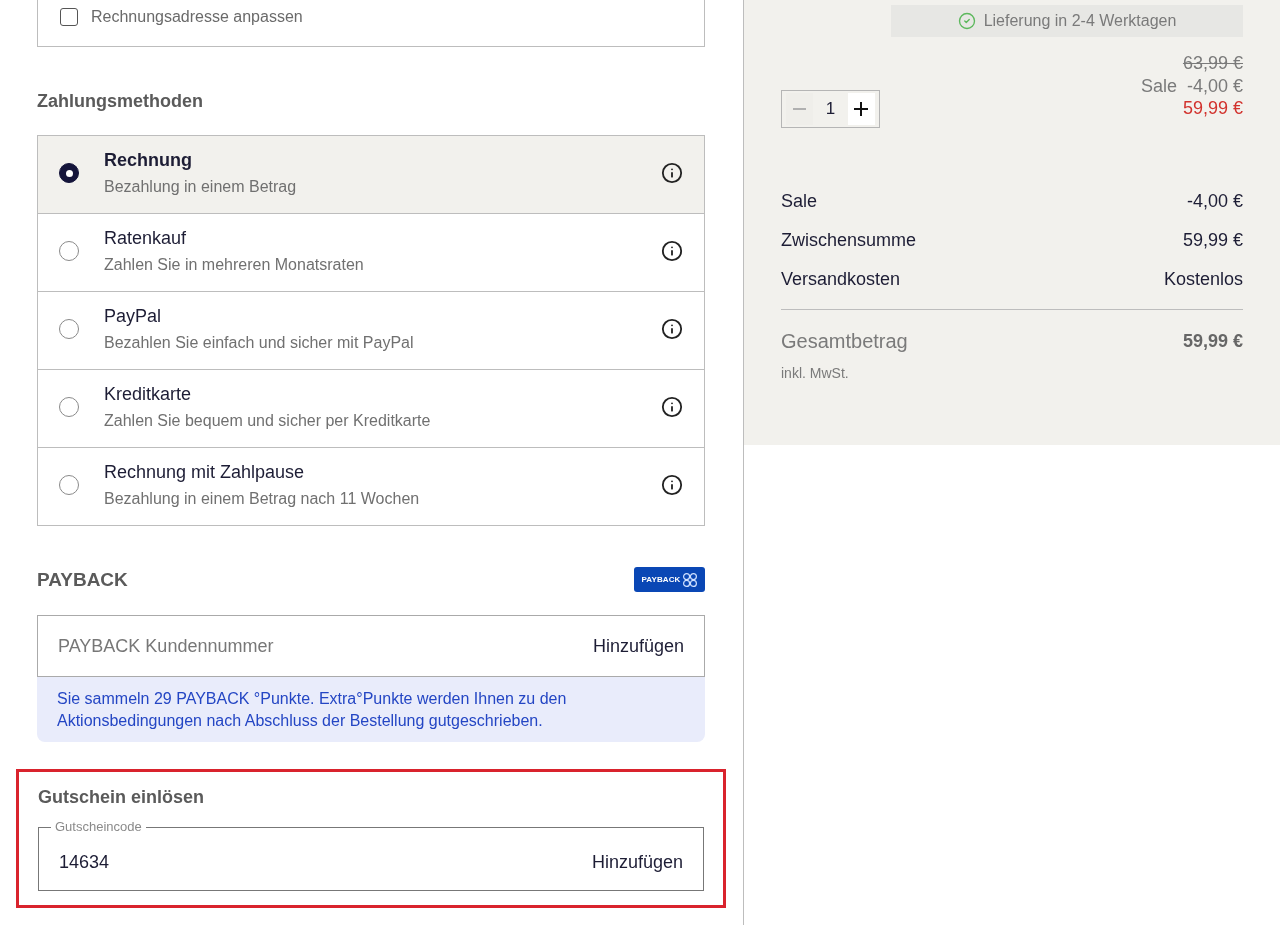 This screenshot has height=925, width=1280. Describe the element at coordinates (815, 373) in the screenshot. I see `tax-note: inkl. MwSt.` at that location.